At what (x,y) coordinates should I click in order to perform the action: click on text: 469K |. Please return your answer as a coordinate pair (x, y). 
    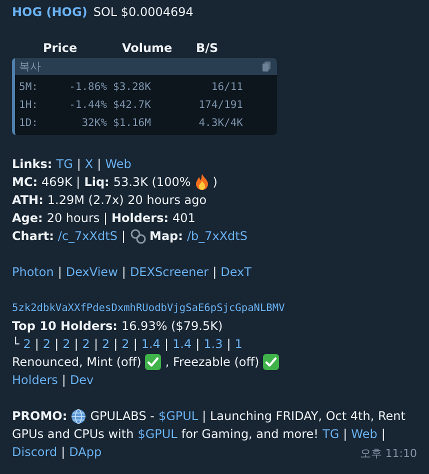
    Looking at the image, I should click on (61, 182).